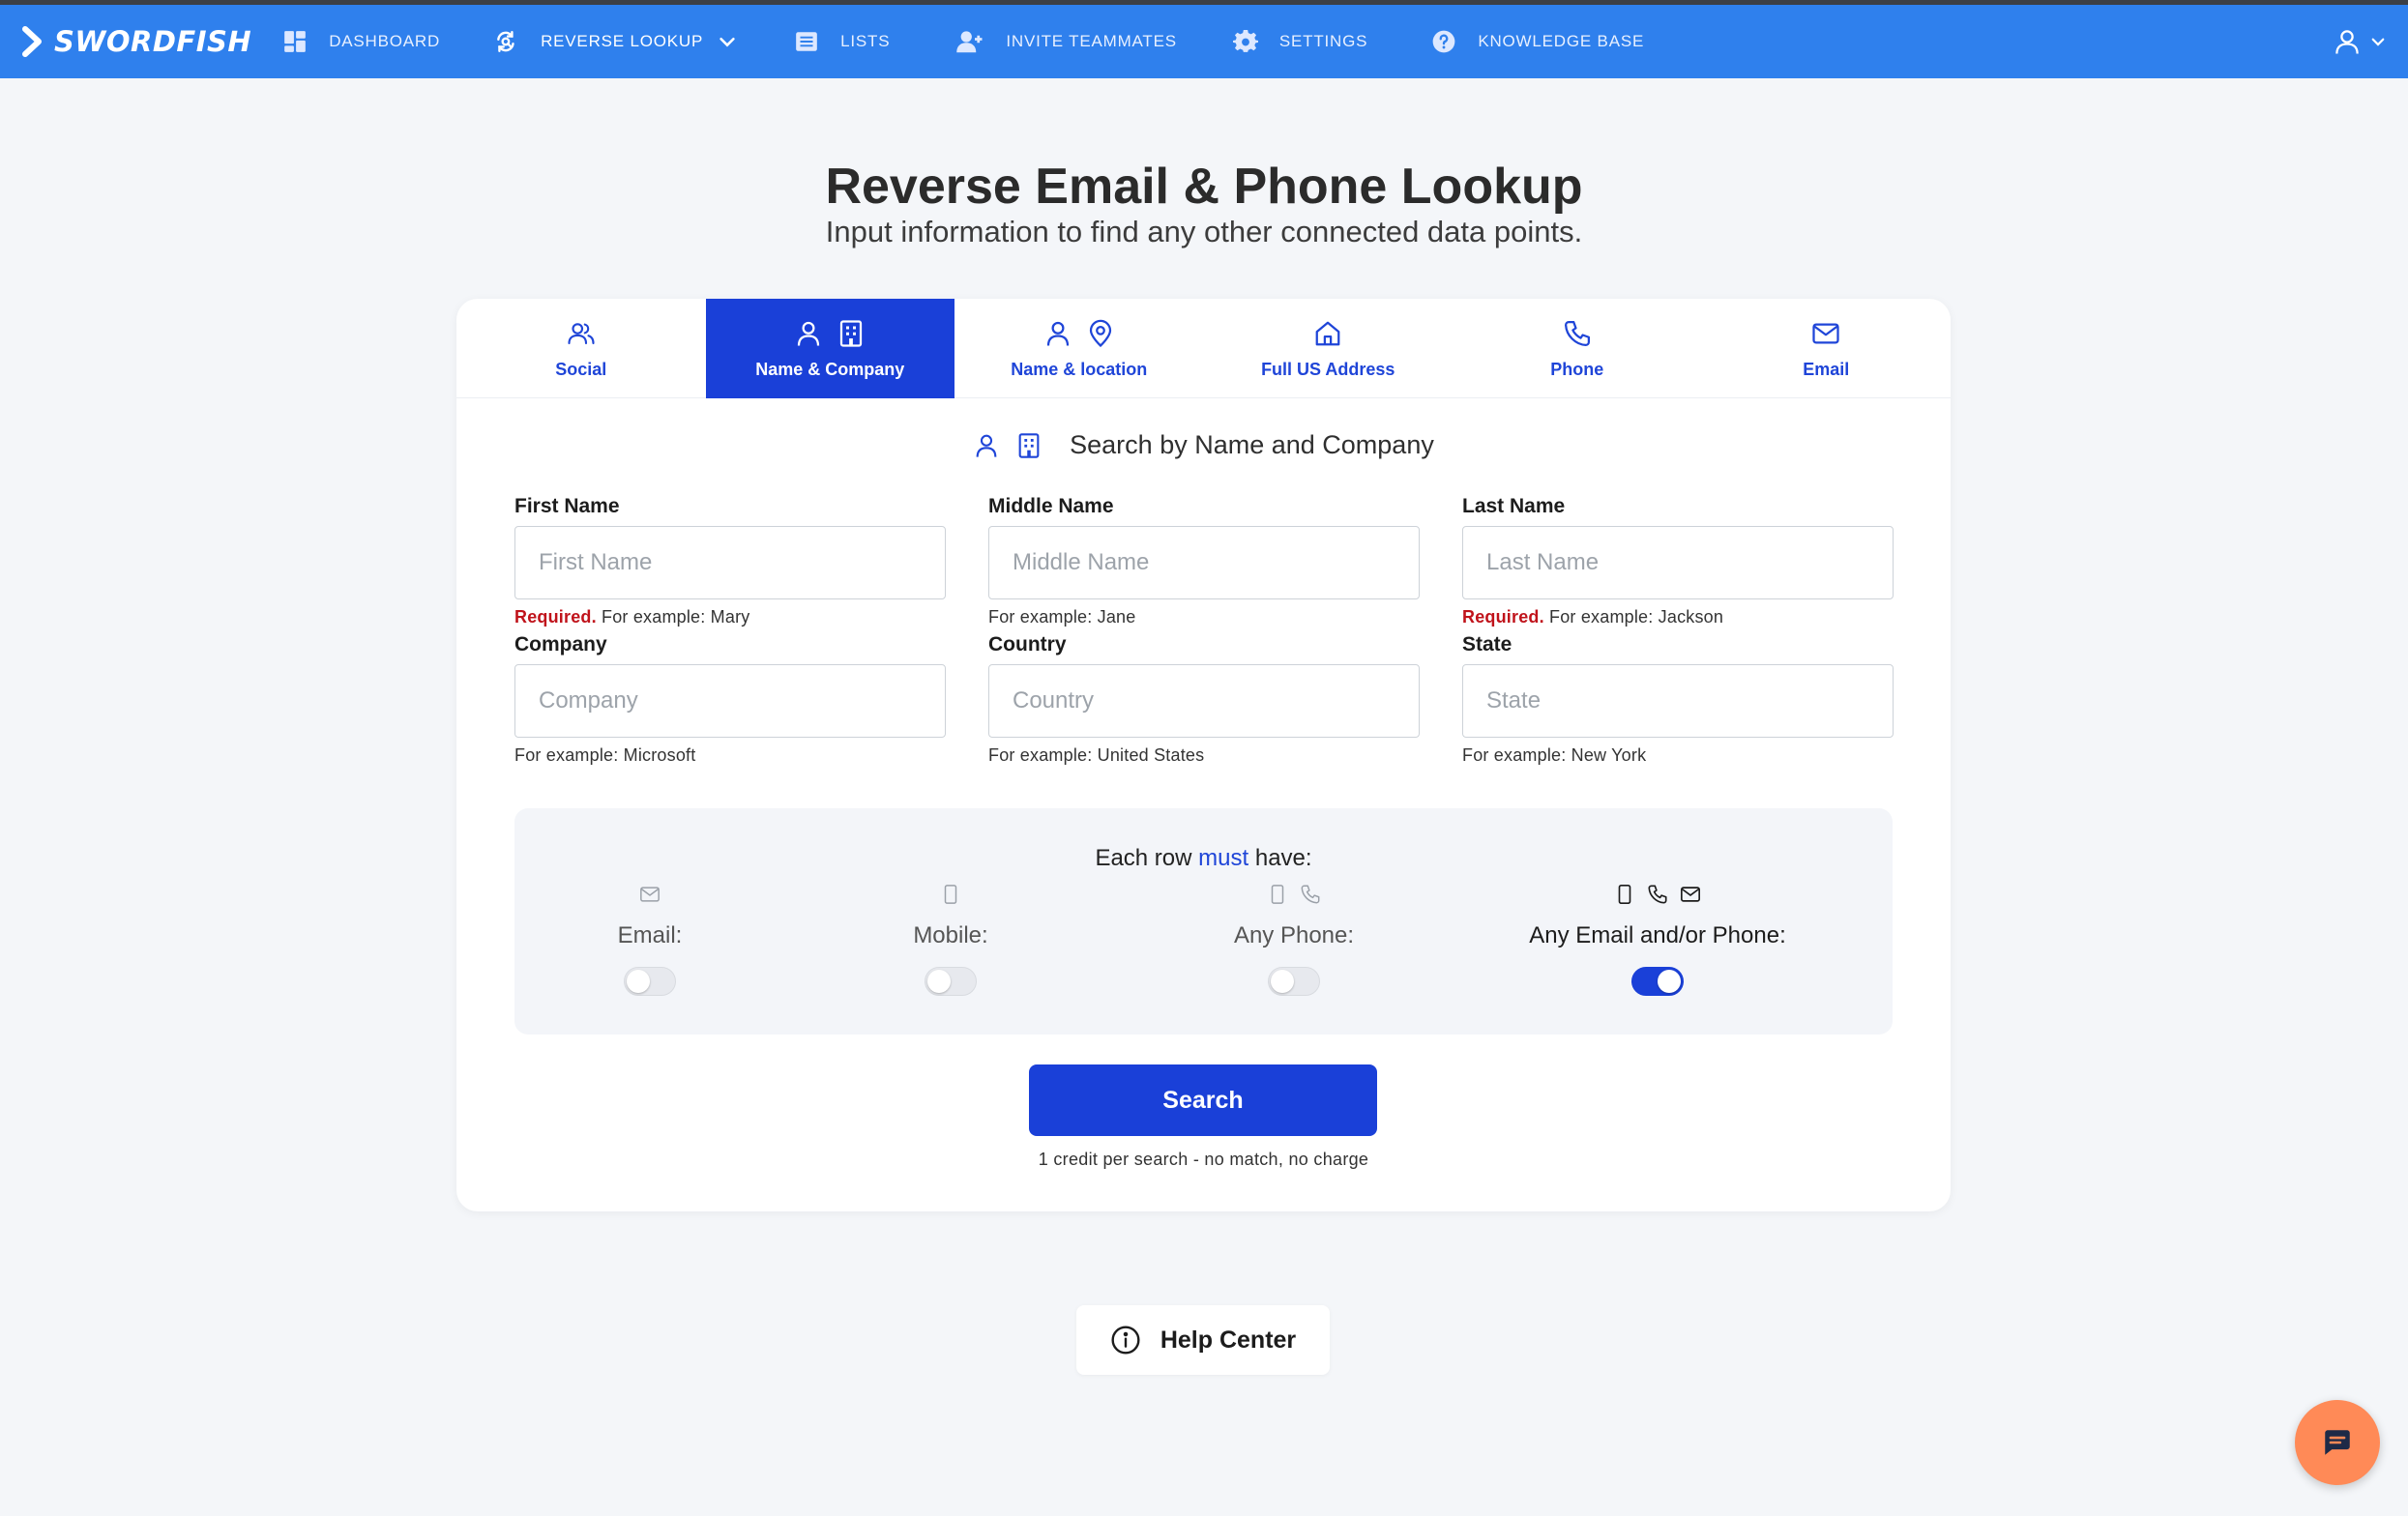  I want to click on chevron-logo-icon, so click(32, 41).